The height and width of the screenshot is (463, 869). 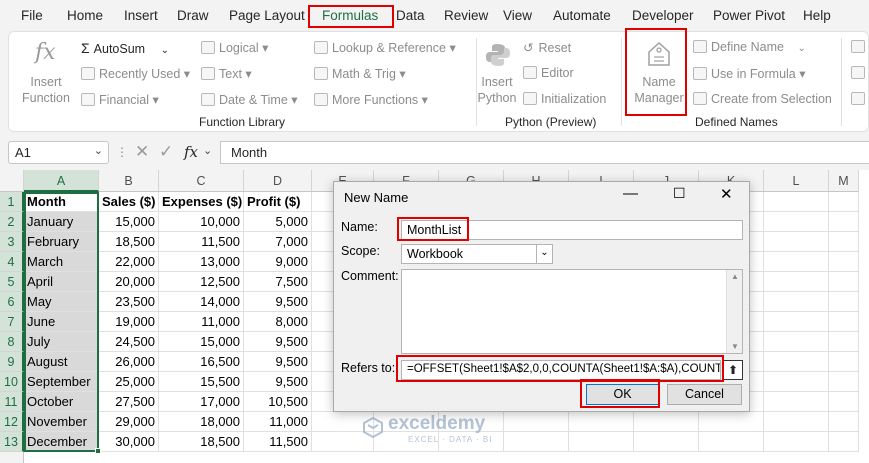 What do you see at coordinates (267, 15) in the screenshot?
I see `tab-page-layout: Page Layout` at bounding box center [267, 15].